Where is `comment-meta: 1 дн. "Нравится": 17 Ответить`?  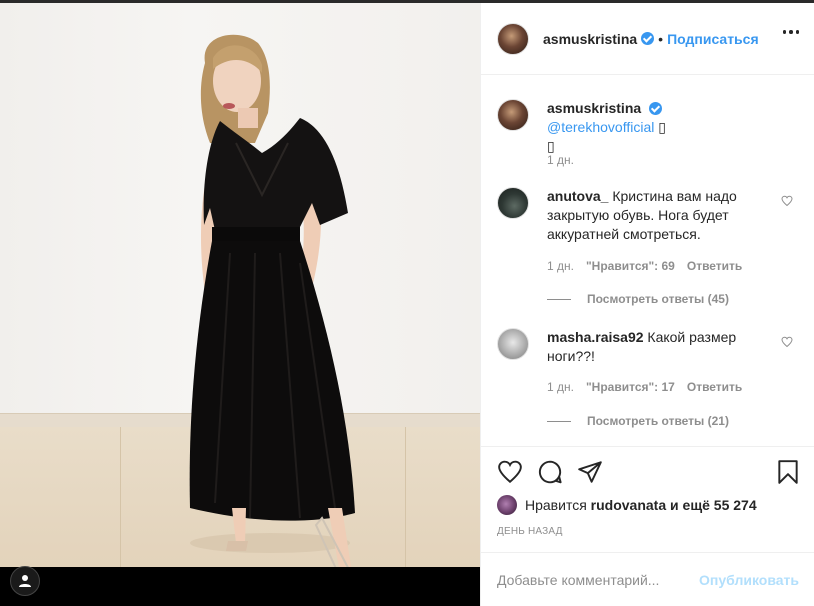
comment-meta: 1 дн. "Нравится": 17 Ответить is located at coordinates (644, 387).